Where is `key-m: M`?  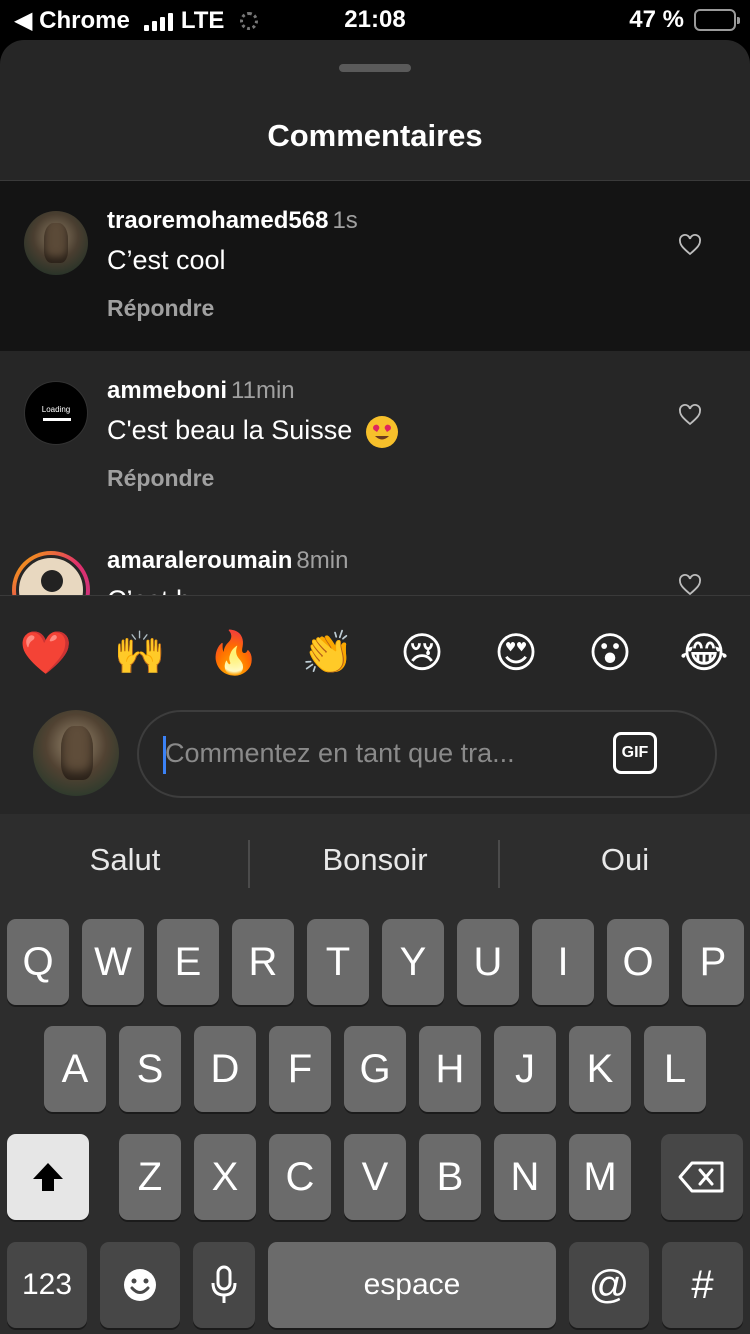 key-m: M is located at coordinates (600, 1177).